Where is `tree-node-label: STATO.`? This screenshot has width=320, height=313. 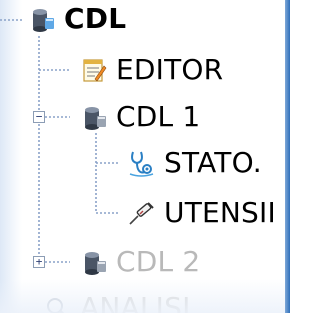 tree-node-label: STATO. is located at coordinates (213, 162).